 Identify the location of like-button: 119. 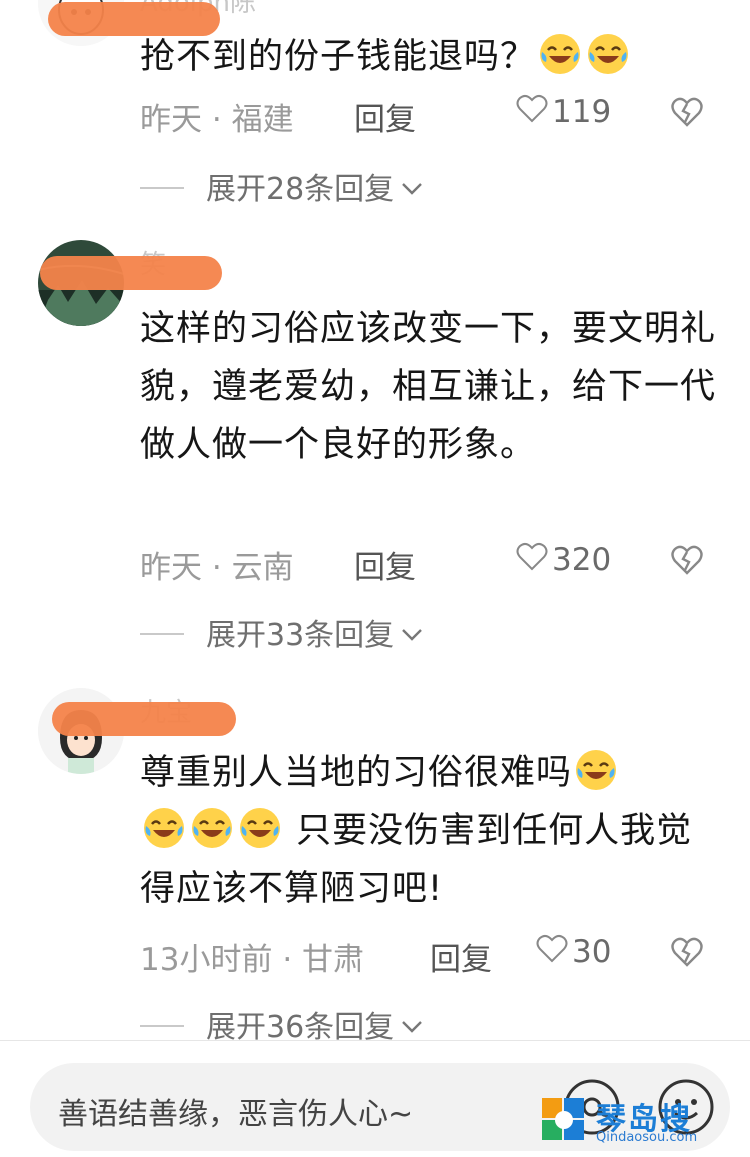
(563, 112).